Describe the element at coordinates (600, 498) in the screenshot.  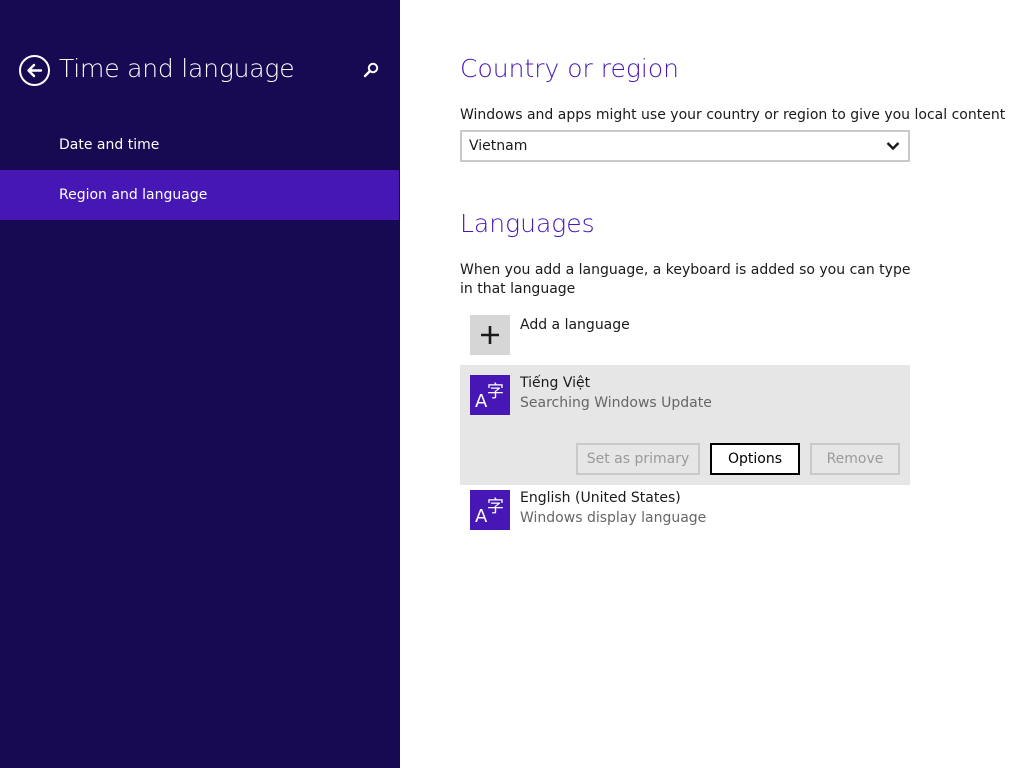
I see `language-name: English (United States)` at that location.